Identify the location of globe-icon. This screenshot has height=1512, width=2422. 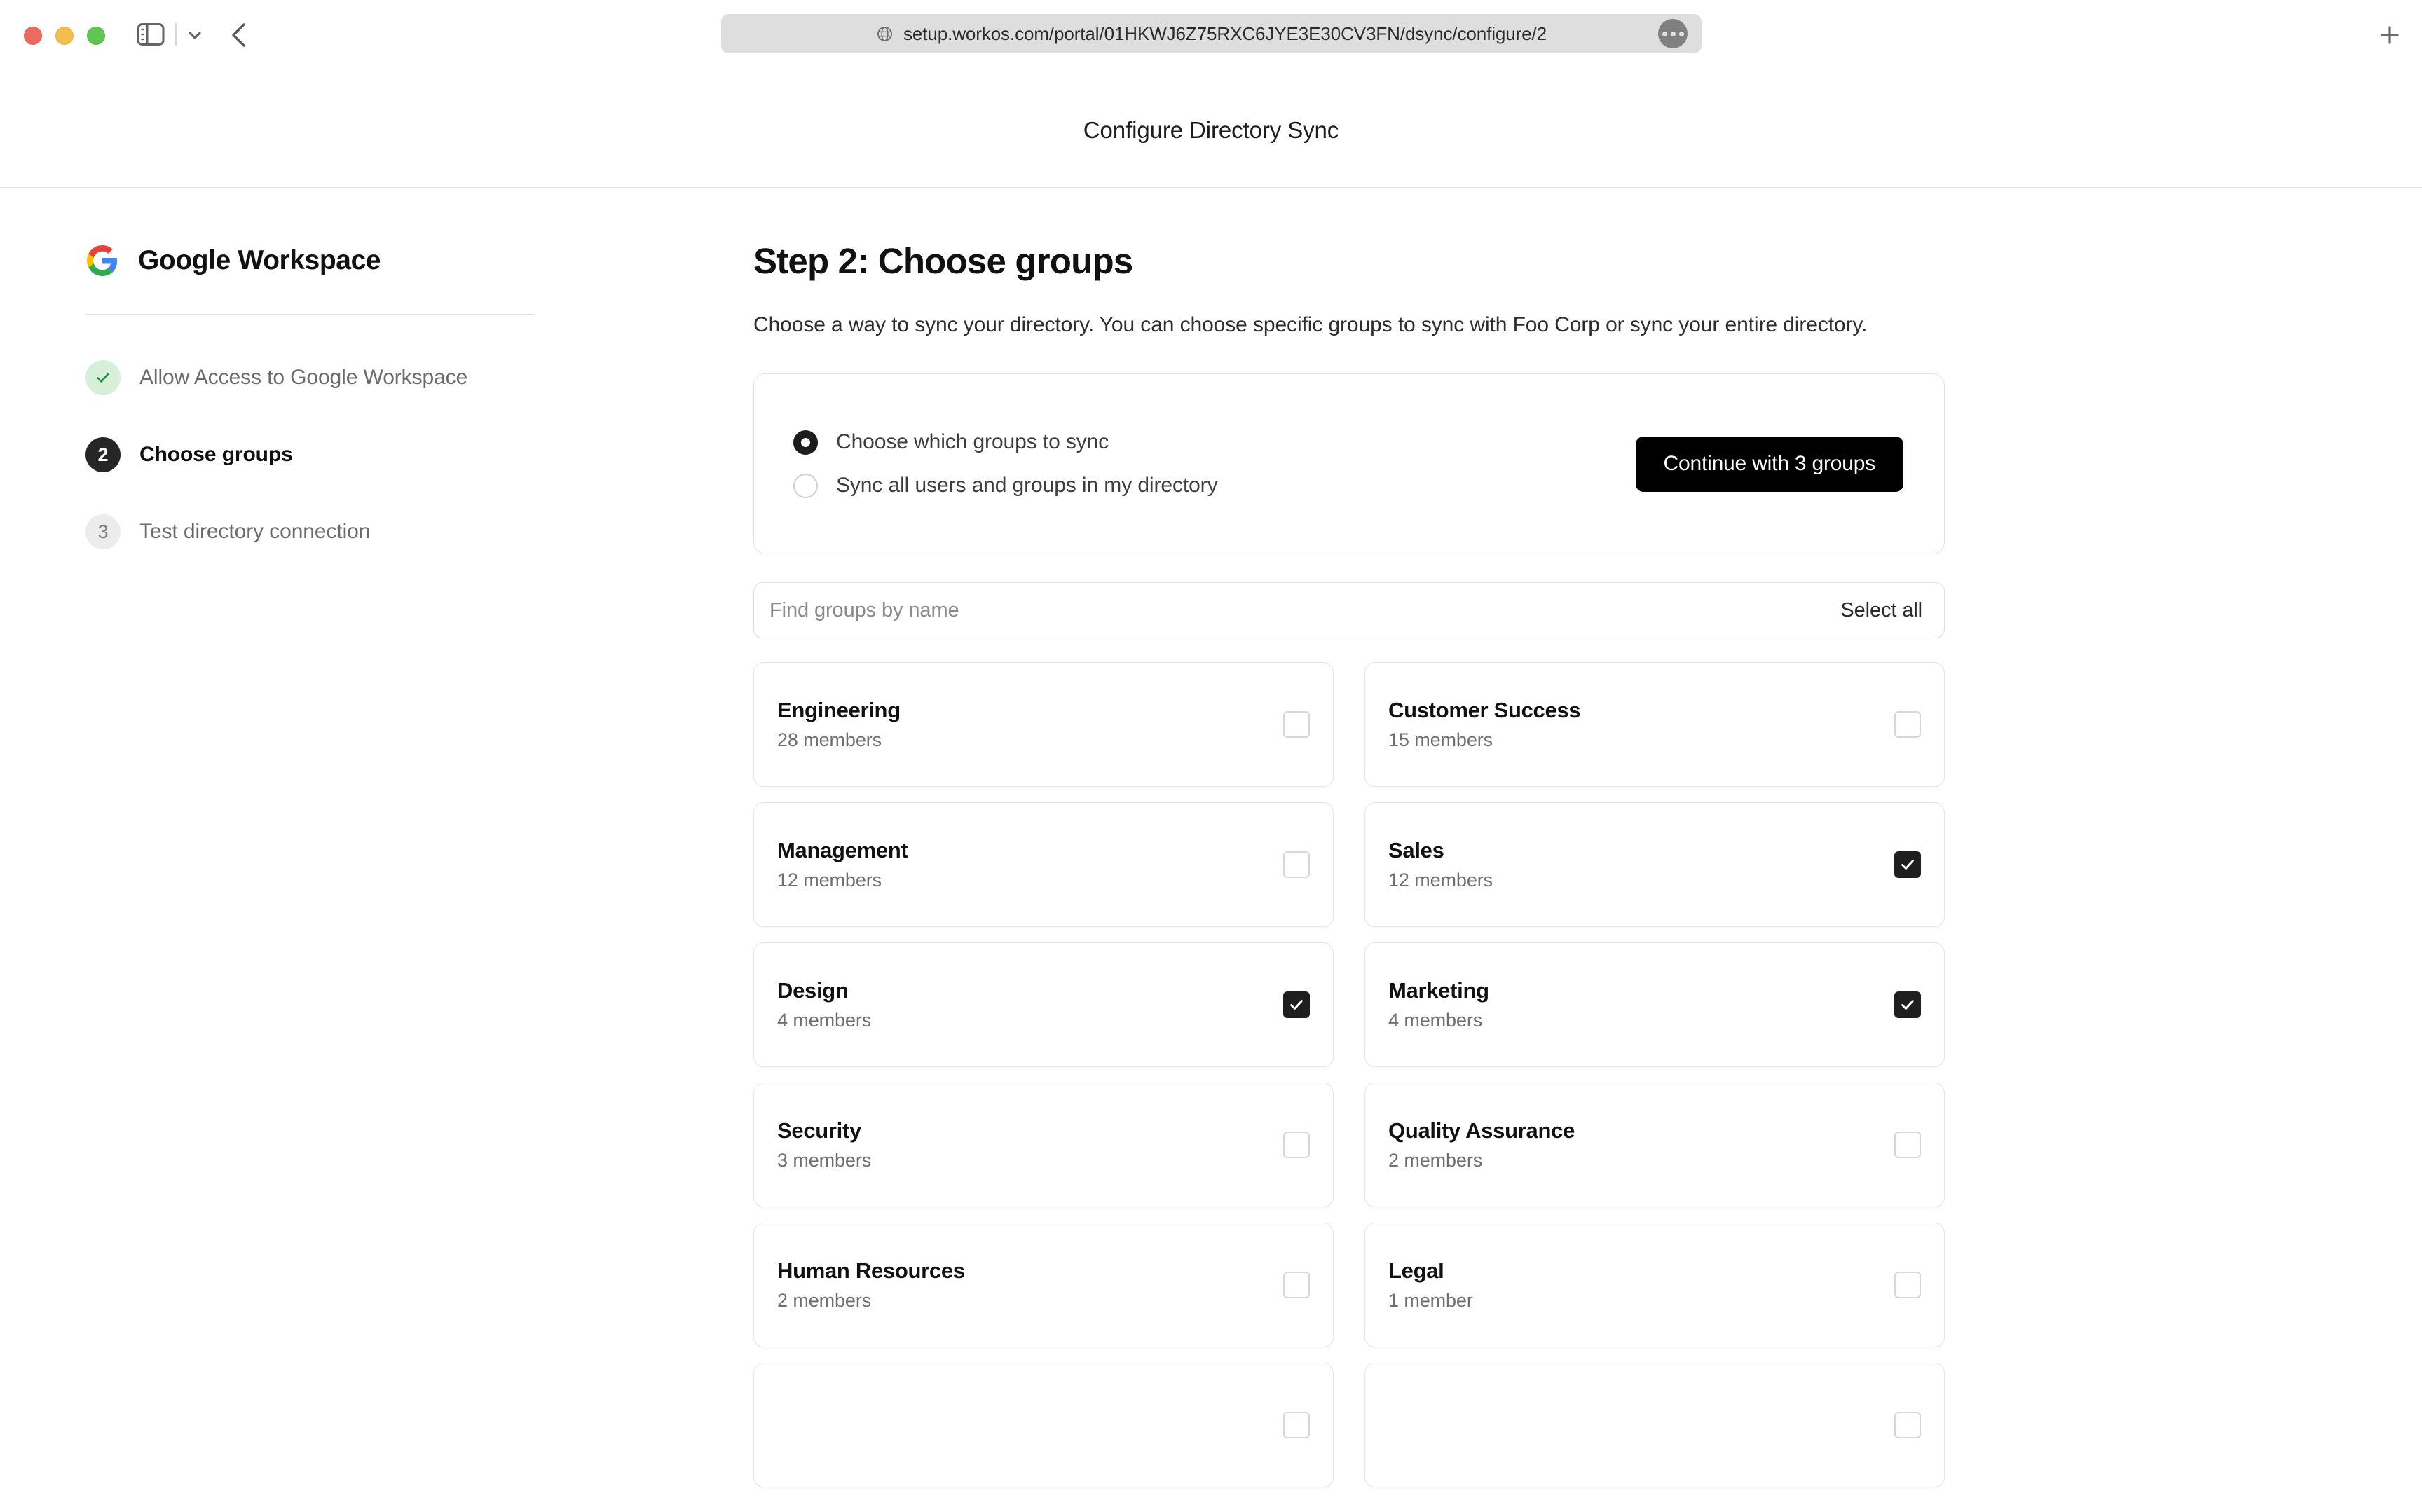
(885, 33).